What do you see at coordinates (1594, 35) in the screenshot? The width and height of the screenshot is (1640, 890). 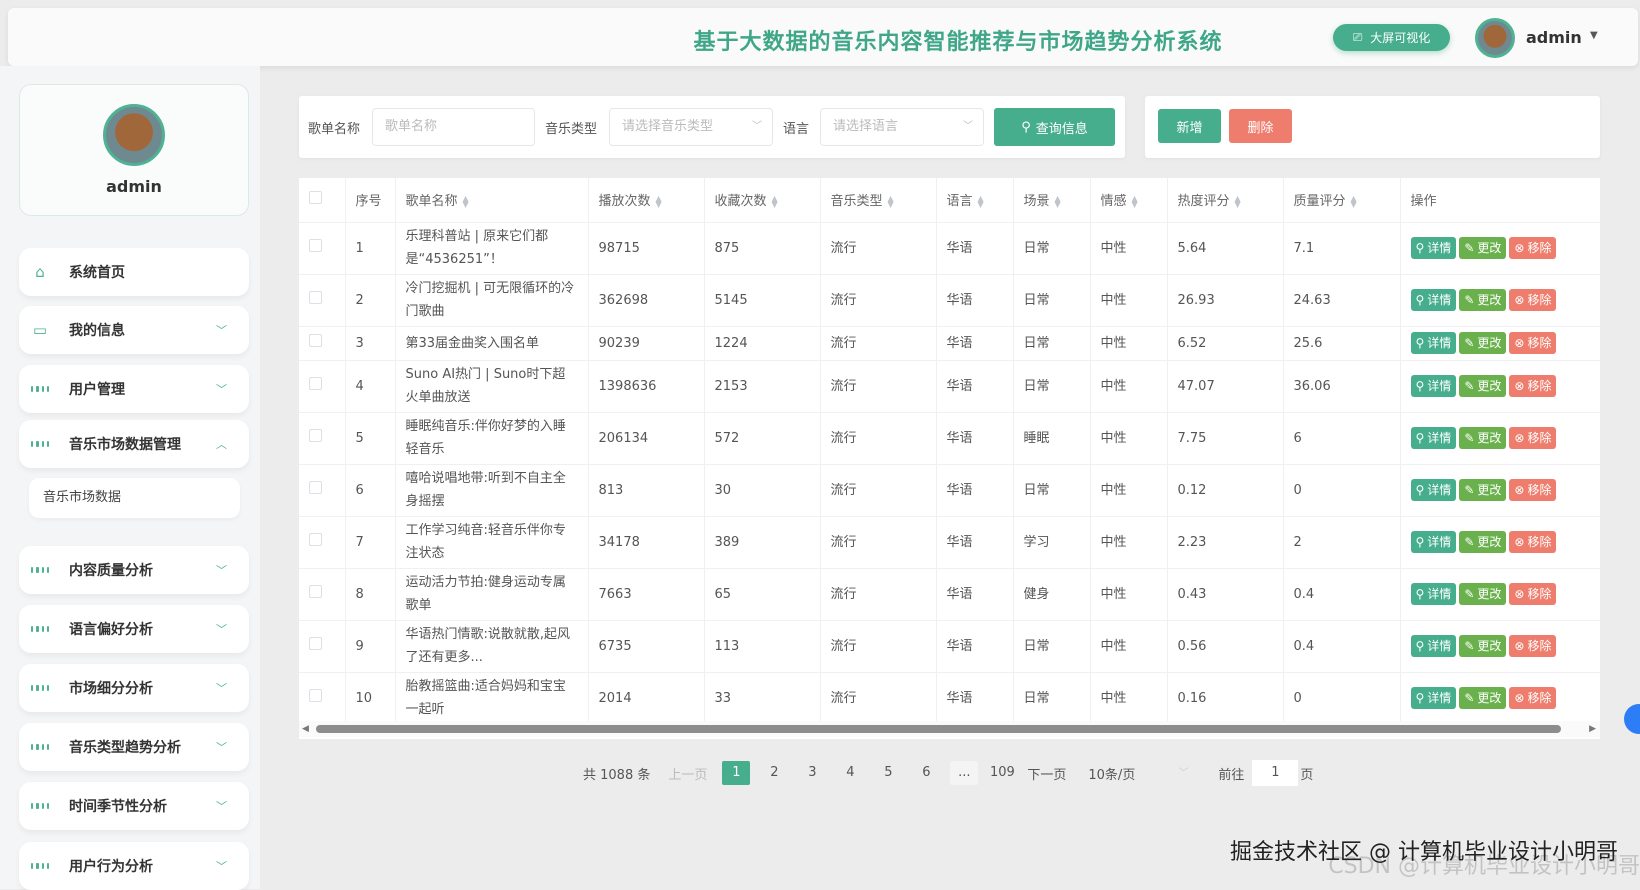 I see `caret-down-icon: ▼` at bounding box center [1594, 35].